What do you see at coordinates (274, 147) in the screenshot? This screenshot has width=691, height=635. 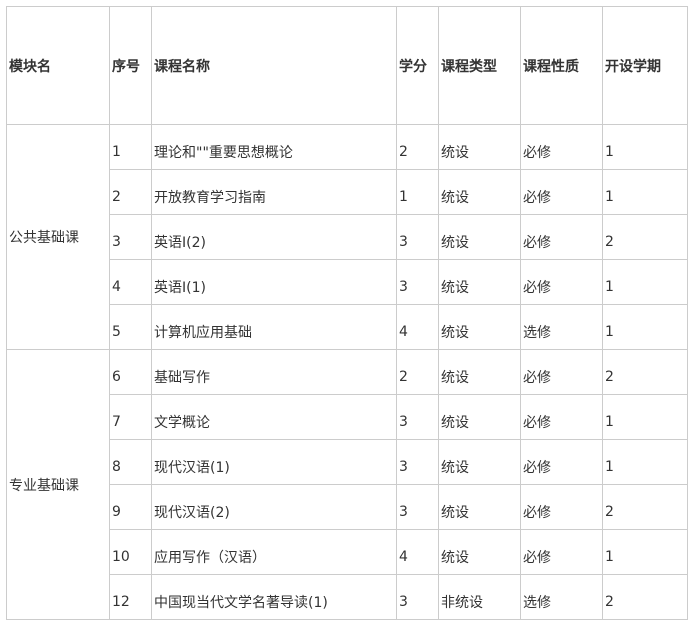 I see `cell-name: 理论和""重要思想概论` at bounding box center [274, 147].